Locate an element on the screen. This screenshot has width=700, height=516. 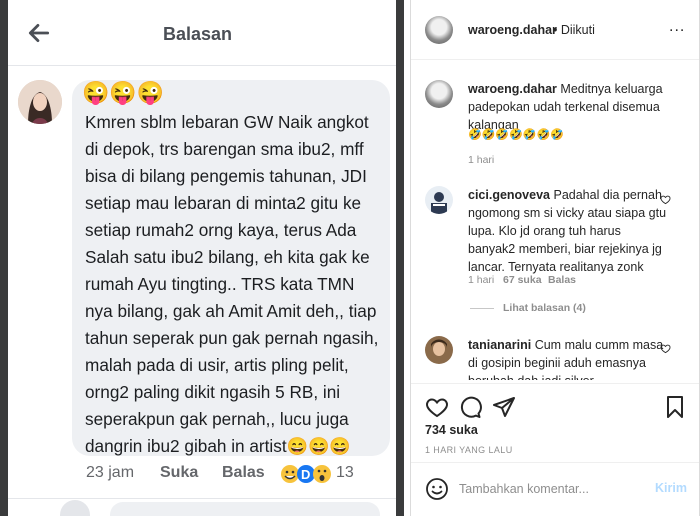
bookmark-icon is located at coordinates (675, 407).